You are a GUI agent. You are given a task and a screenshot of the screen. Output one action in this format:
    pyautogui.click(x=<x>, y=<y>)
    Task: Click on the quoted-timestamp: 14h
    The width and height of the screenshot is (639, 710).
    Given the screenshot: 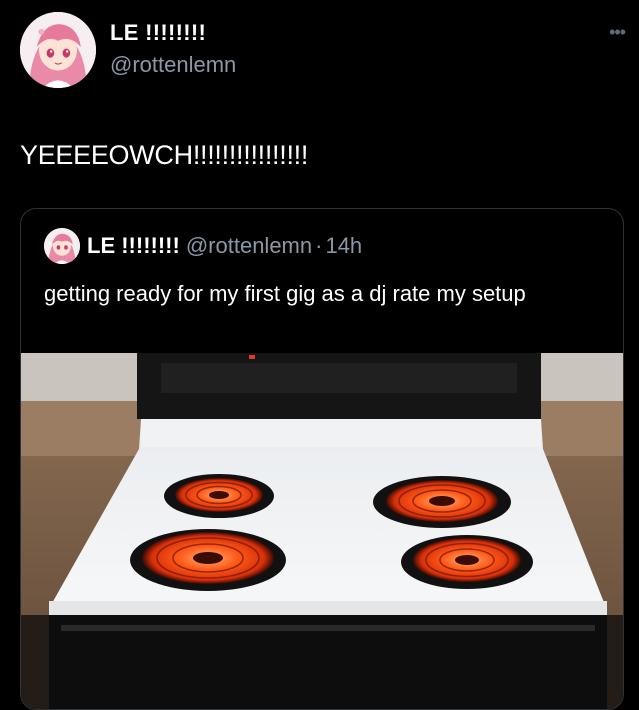 What is the action you would take?
    pyautogui.click(x=343, y=245)
    